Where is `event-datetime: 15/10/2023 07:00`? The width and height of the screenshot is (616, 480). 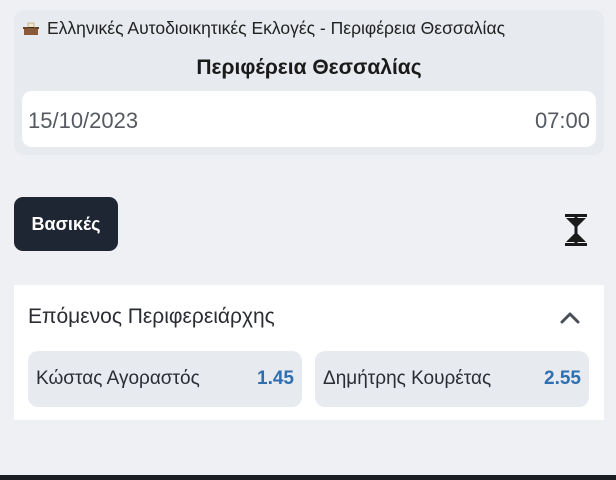 event-datetime: 15/10/2023 07:00 is located at coordinates (309, 119).